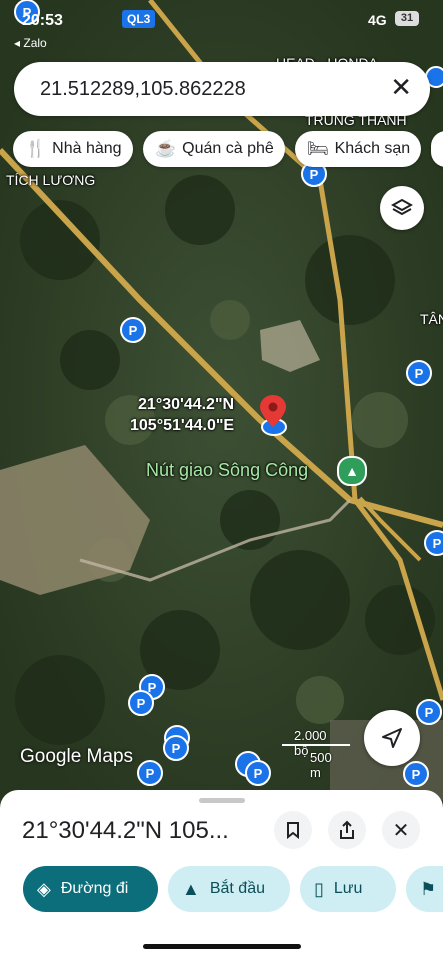 The width and height of the screenshot is (443, 960). I want to click on directions-button: ◈ Đường đi, so click(90, 889).